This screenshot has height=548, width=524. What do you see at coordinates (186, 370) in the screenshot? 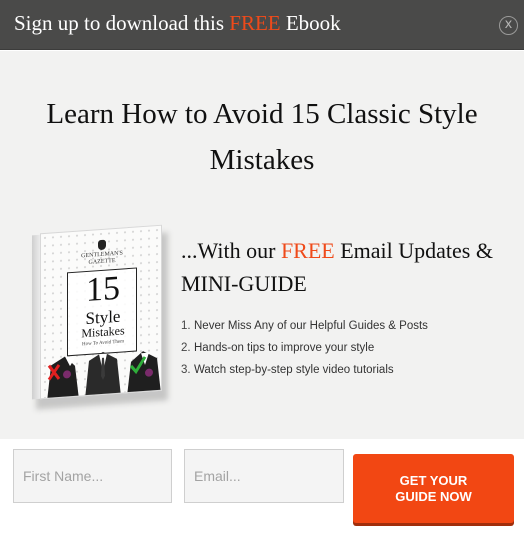
I see `list-item-number: 3.` at bounding box center [186, 370].